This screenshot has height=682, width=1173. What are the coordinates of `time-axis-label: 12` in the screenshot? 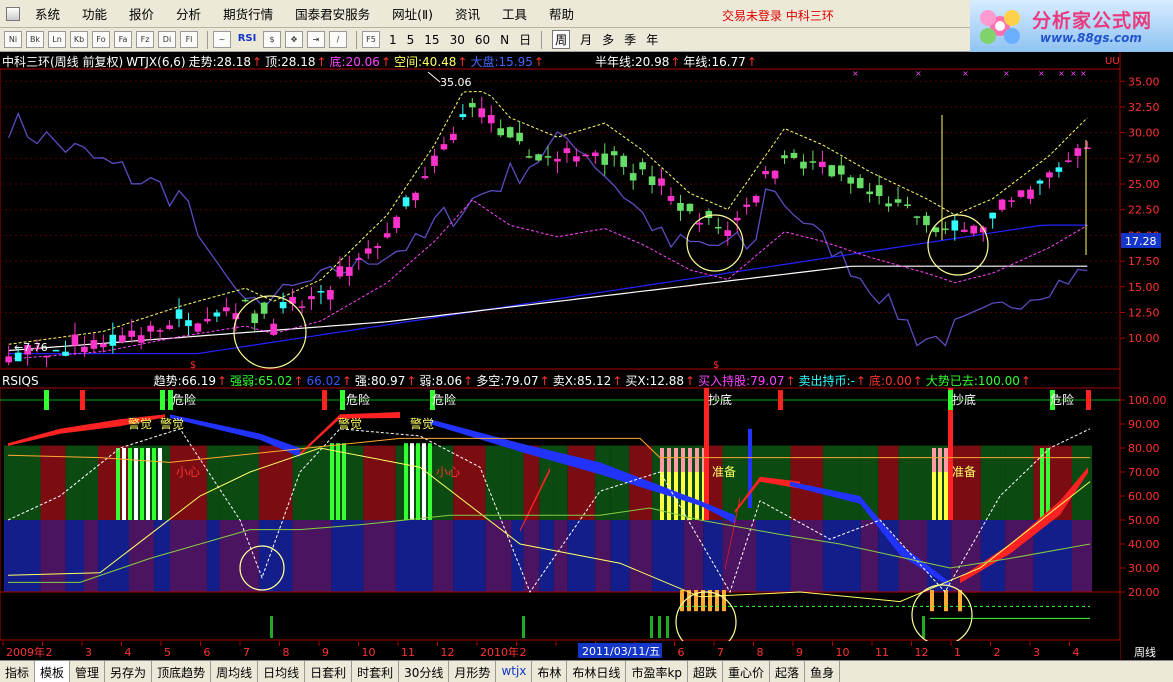 It's located at (448, 652).